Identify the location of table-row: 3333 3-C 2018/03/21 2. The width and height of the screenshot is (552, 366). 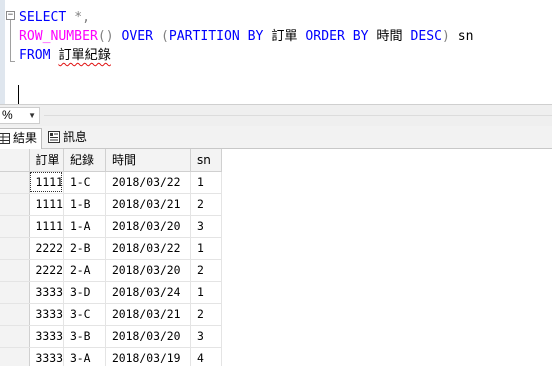
(111, 314).